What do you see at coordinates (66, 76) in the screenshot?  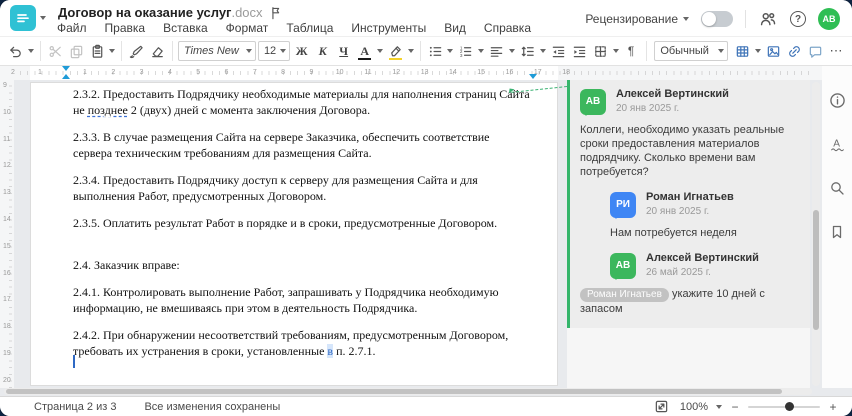 I see `left-indent-marker` at bounding box center [66, 76].